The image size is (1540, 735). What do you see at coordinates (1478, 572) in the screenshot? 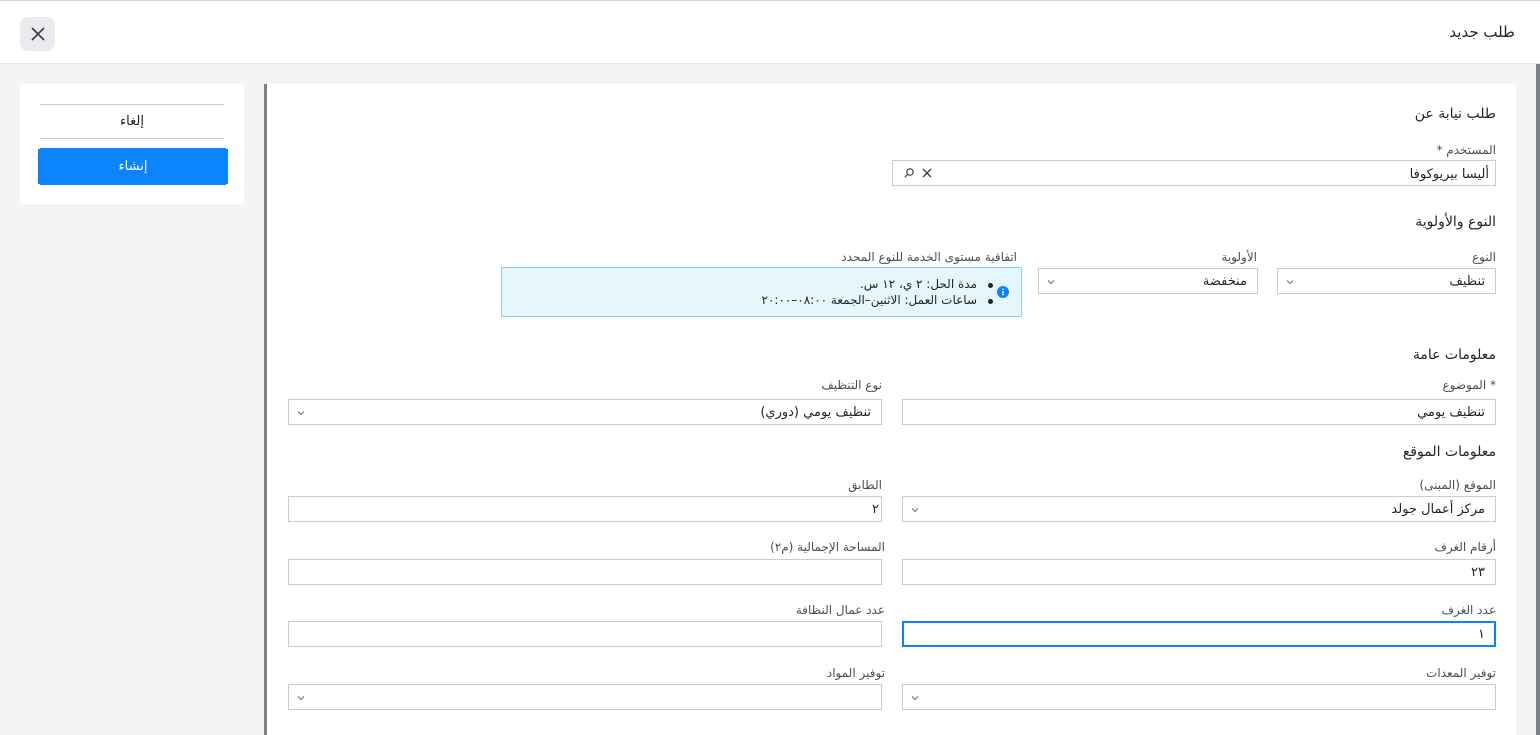
I see `room-numbers-value: ٢٣` at bounding box center [1478, 572].